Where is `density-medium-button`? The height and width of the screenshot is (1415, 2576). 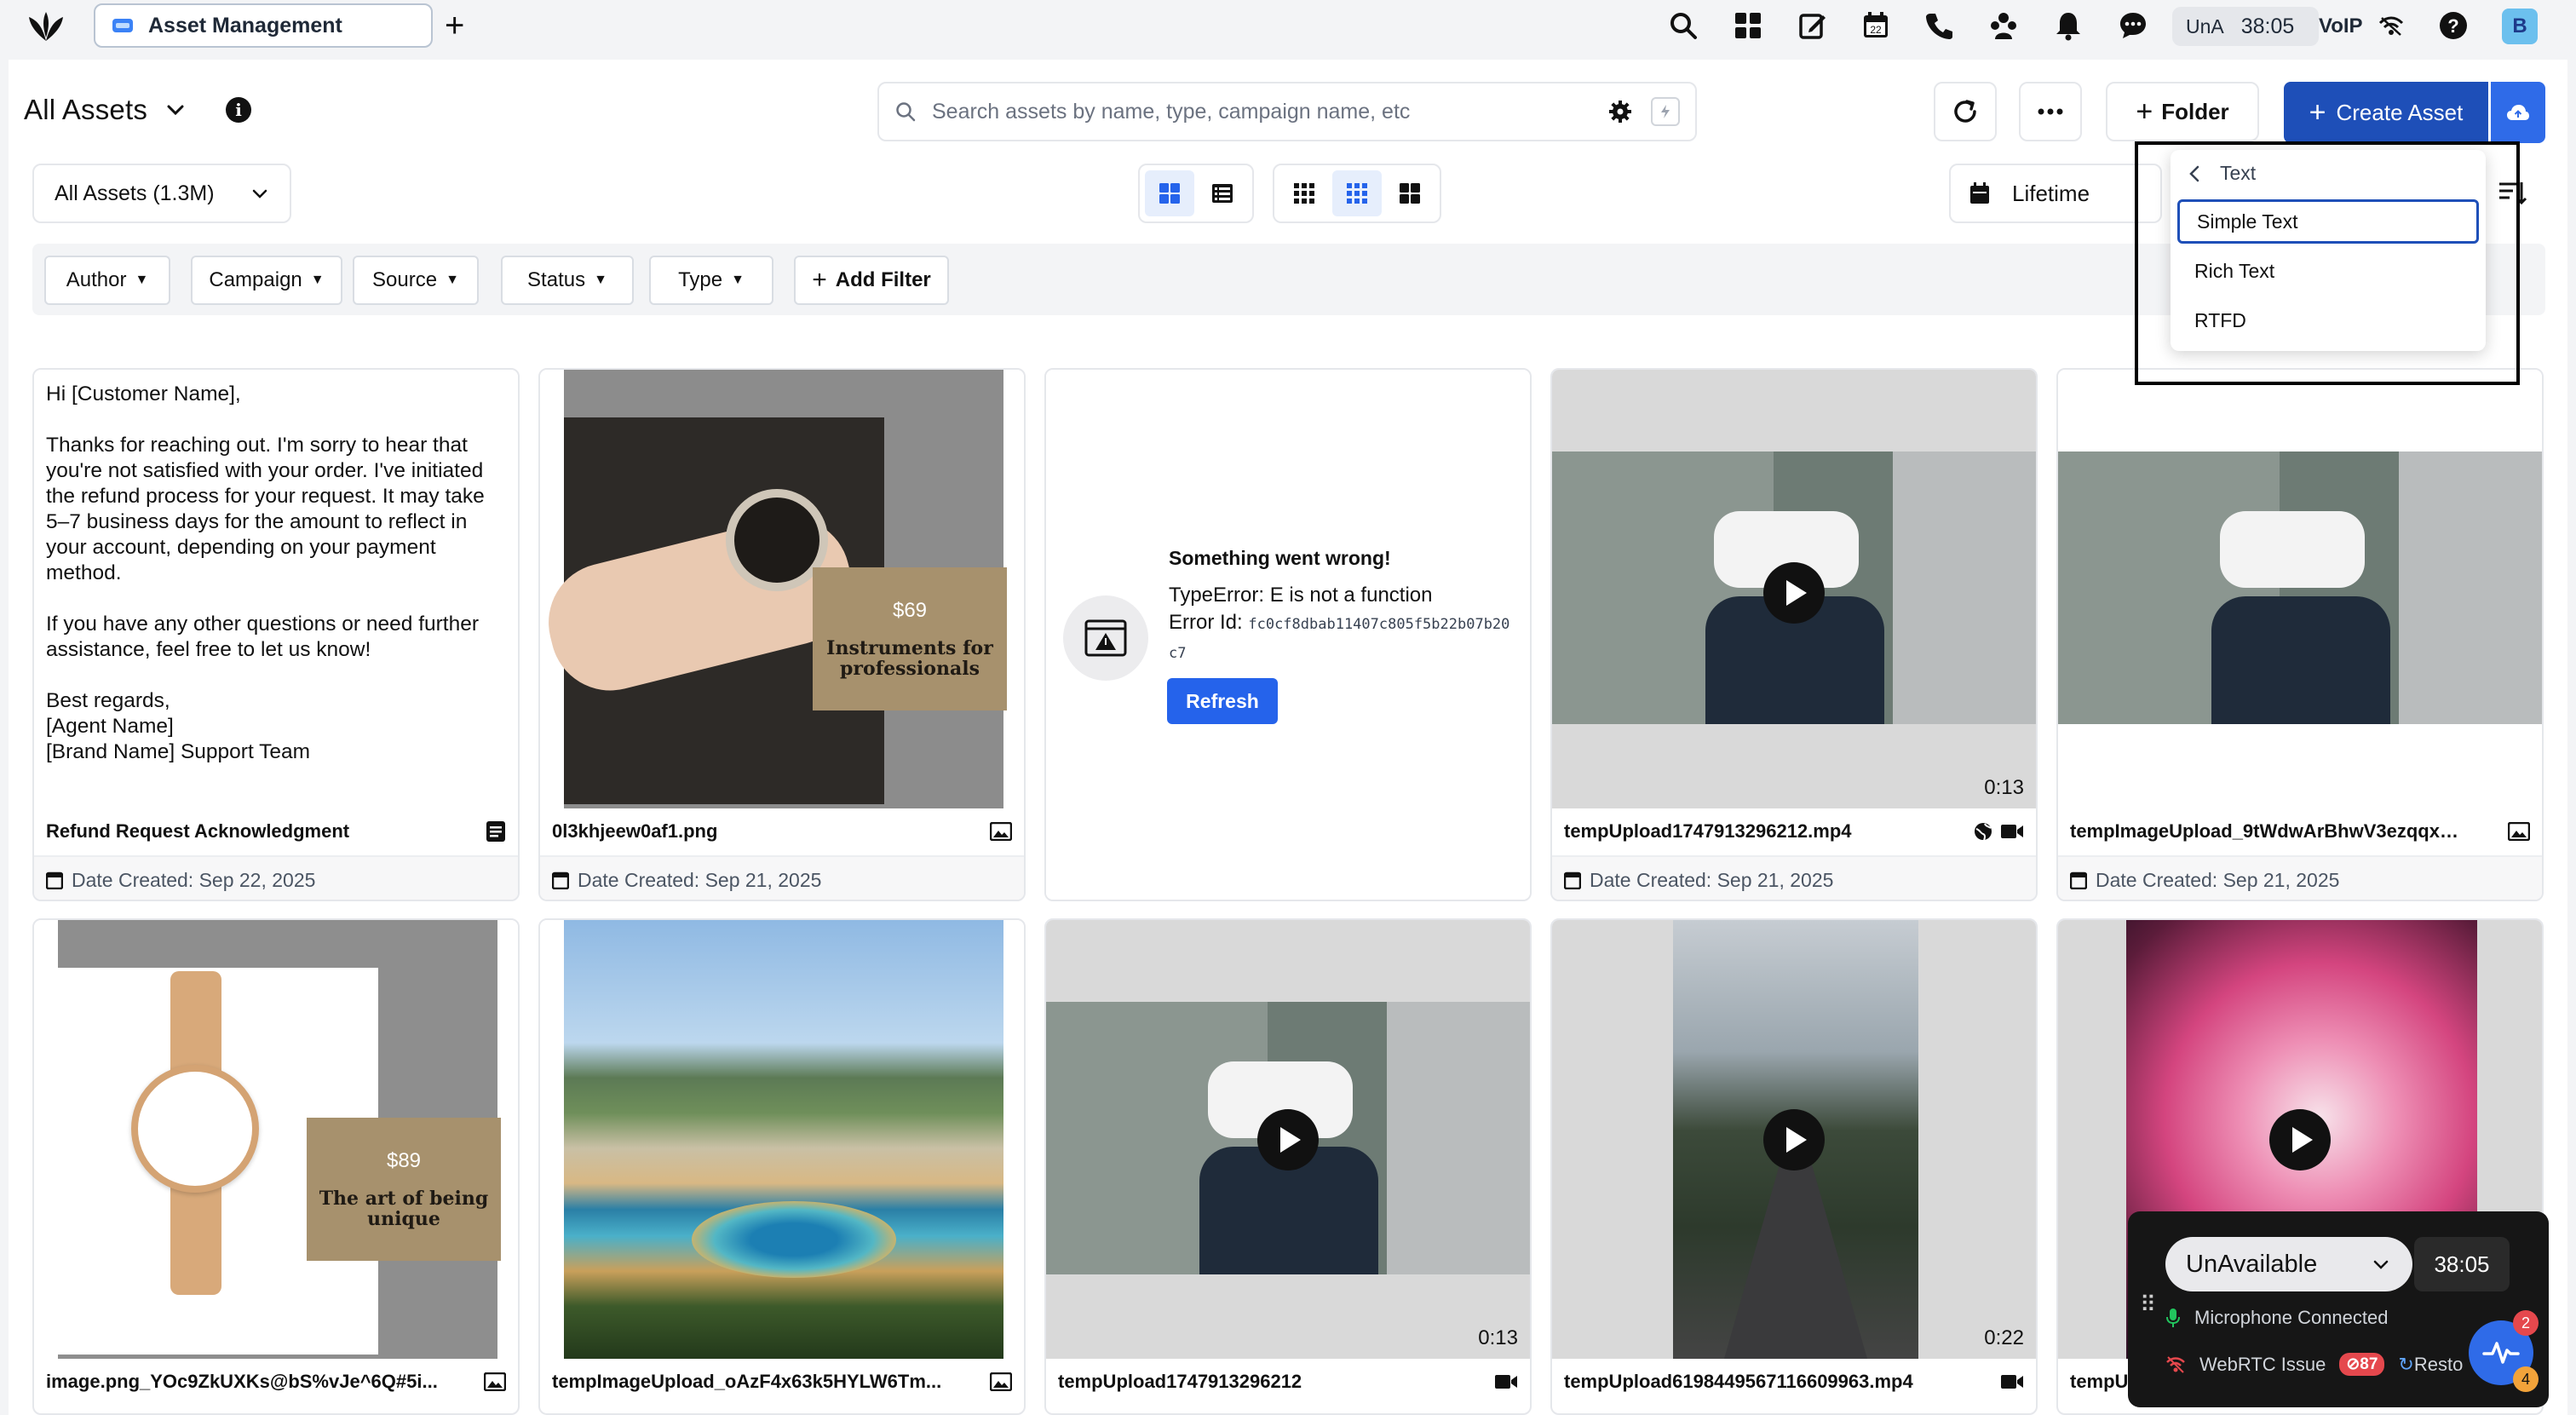
density-medium-button is located at coordinates (1357, 193).